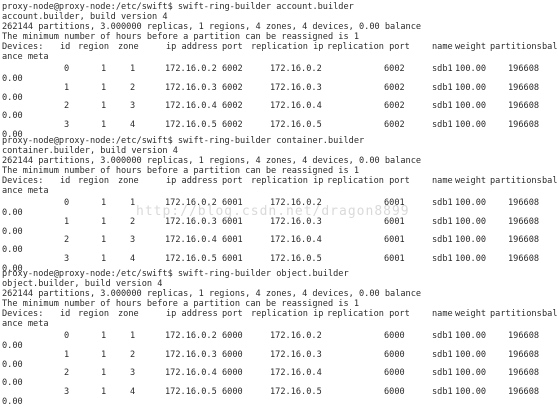  I want to click on builder-version-line: container.builder, build version 4, so click(90, 151).